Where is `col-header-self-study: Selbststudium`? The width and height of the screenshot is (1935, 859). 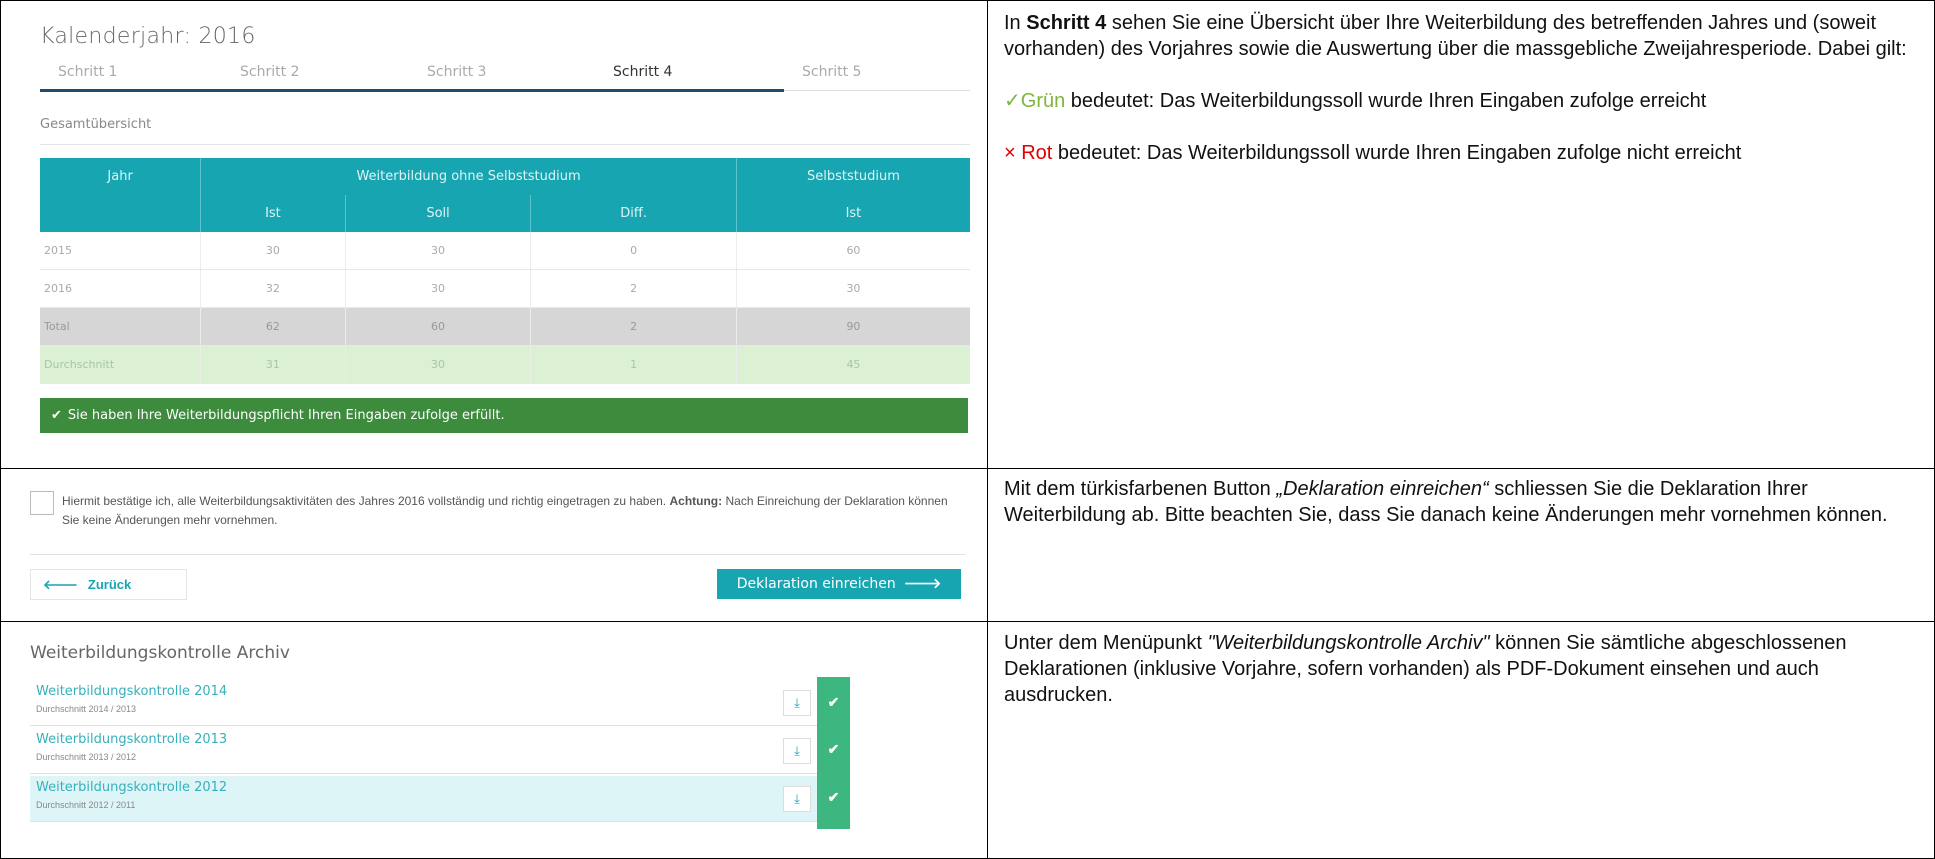 col-header-self-study: Selbststudium is located at coordinates (853, 176).